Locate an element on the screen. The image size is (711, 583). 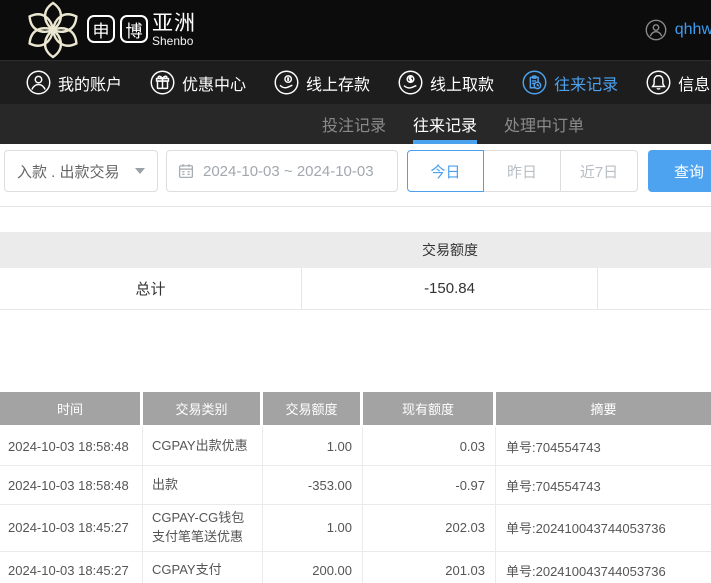
summary-table: 交易额度 总计 -150.84 is located at coordinates (355, 271).